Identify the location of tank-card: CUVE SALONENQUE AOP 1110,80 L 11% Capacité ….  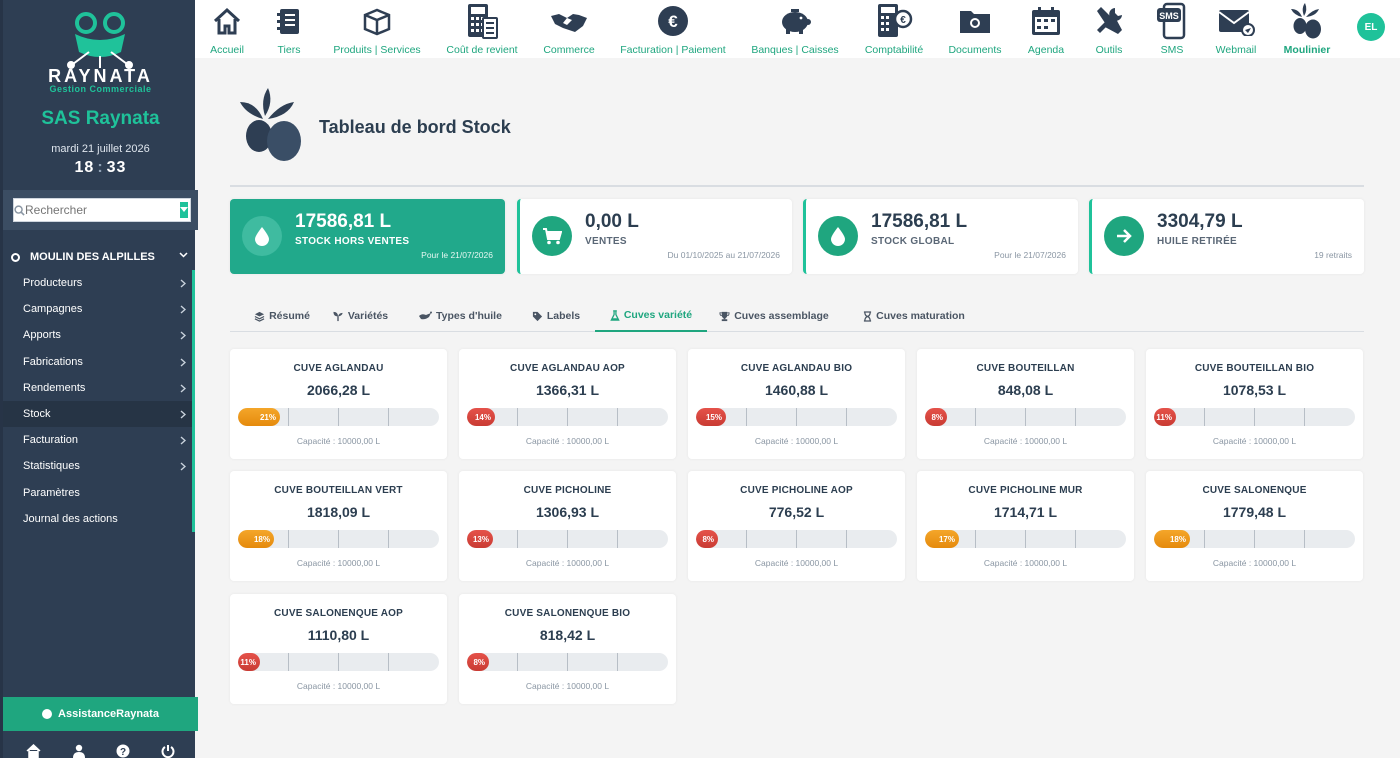
(338, 649).